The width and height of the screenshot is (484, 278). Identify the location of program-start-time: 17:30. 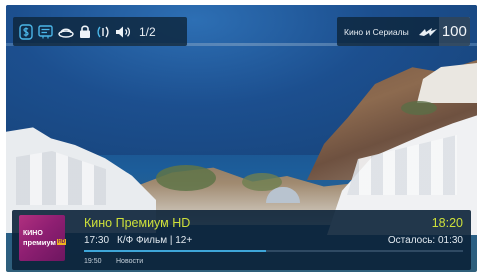
(97, 240).